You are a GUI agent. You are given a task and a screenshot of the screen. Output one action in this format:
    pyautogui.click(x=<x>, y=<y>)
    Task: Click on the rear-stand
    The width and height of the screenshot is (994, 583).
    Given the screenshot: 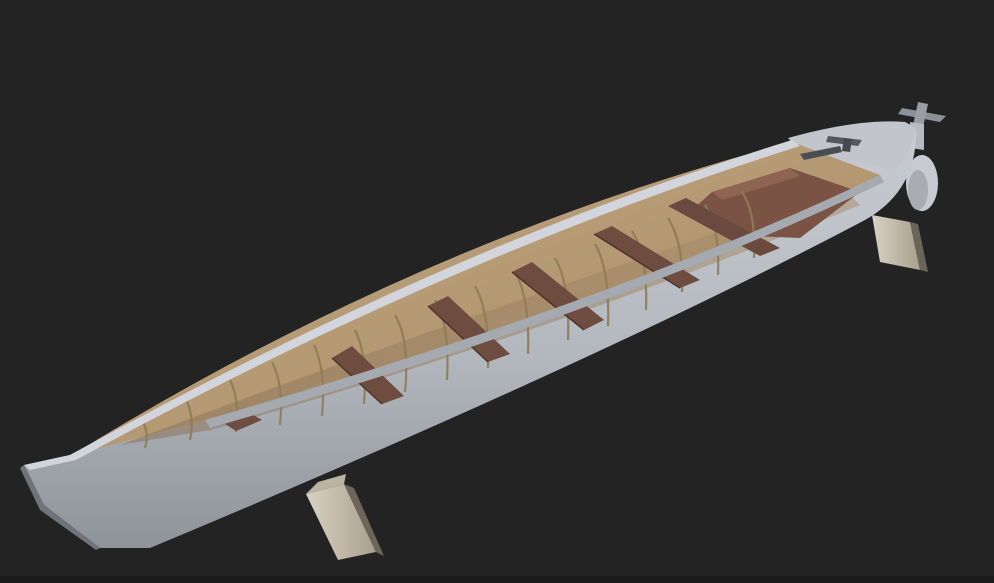 What is the action you would take?
    pyautogui.click(x=900, y=243)
    